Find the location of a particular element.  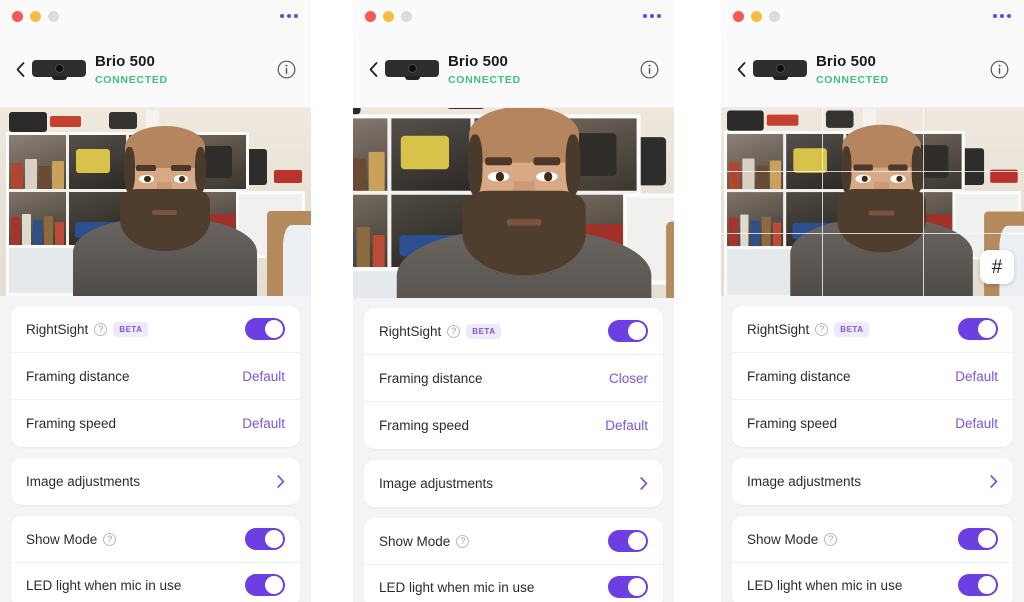

show-mode-label: Show Mode is located at coordinates (415, 541).